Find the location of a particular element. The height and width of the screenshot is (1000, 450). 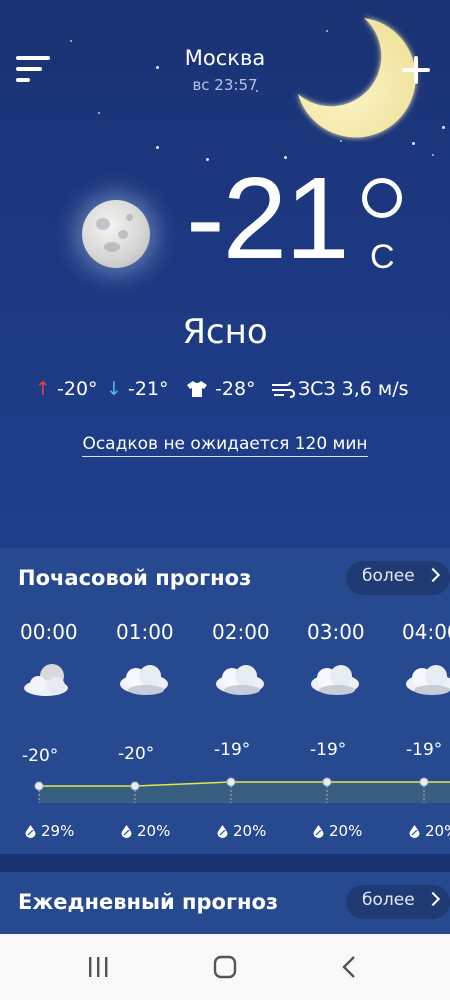

low-arrow-icon: ↓ is located at coordinates (114, 389).